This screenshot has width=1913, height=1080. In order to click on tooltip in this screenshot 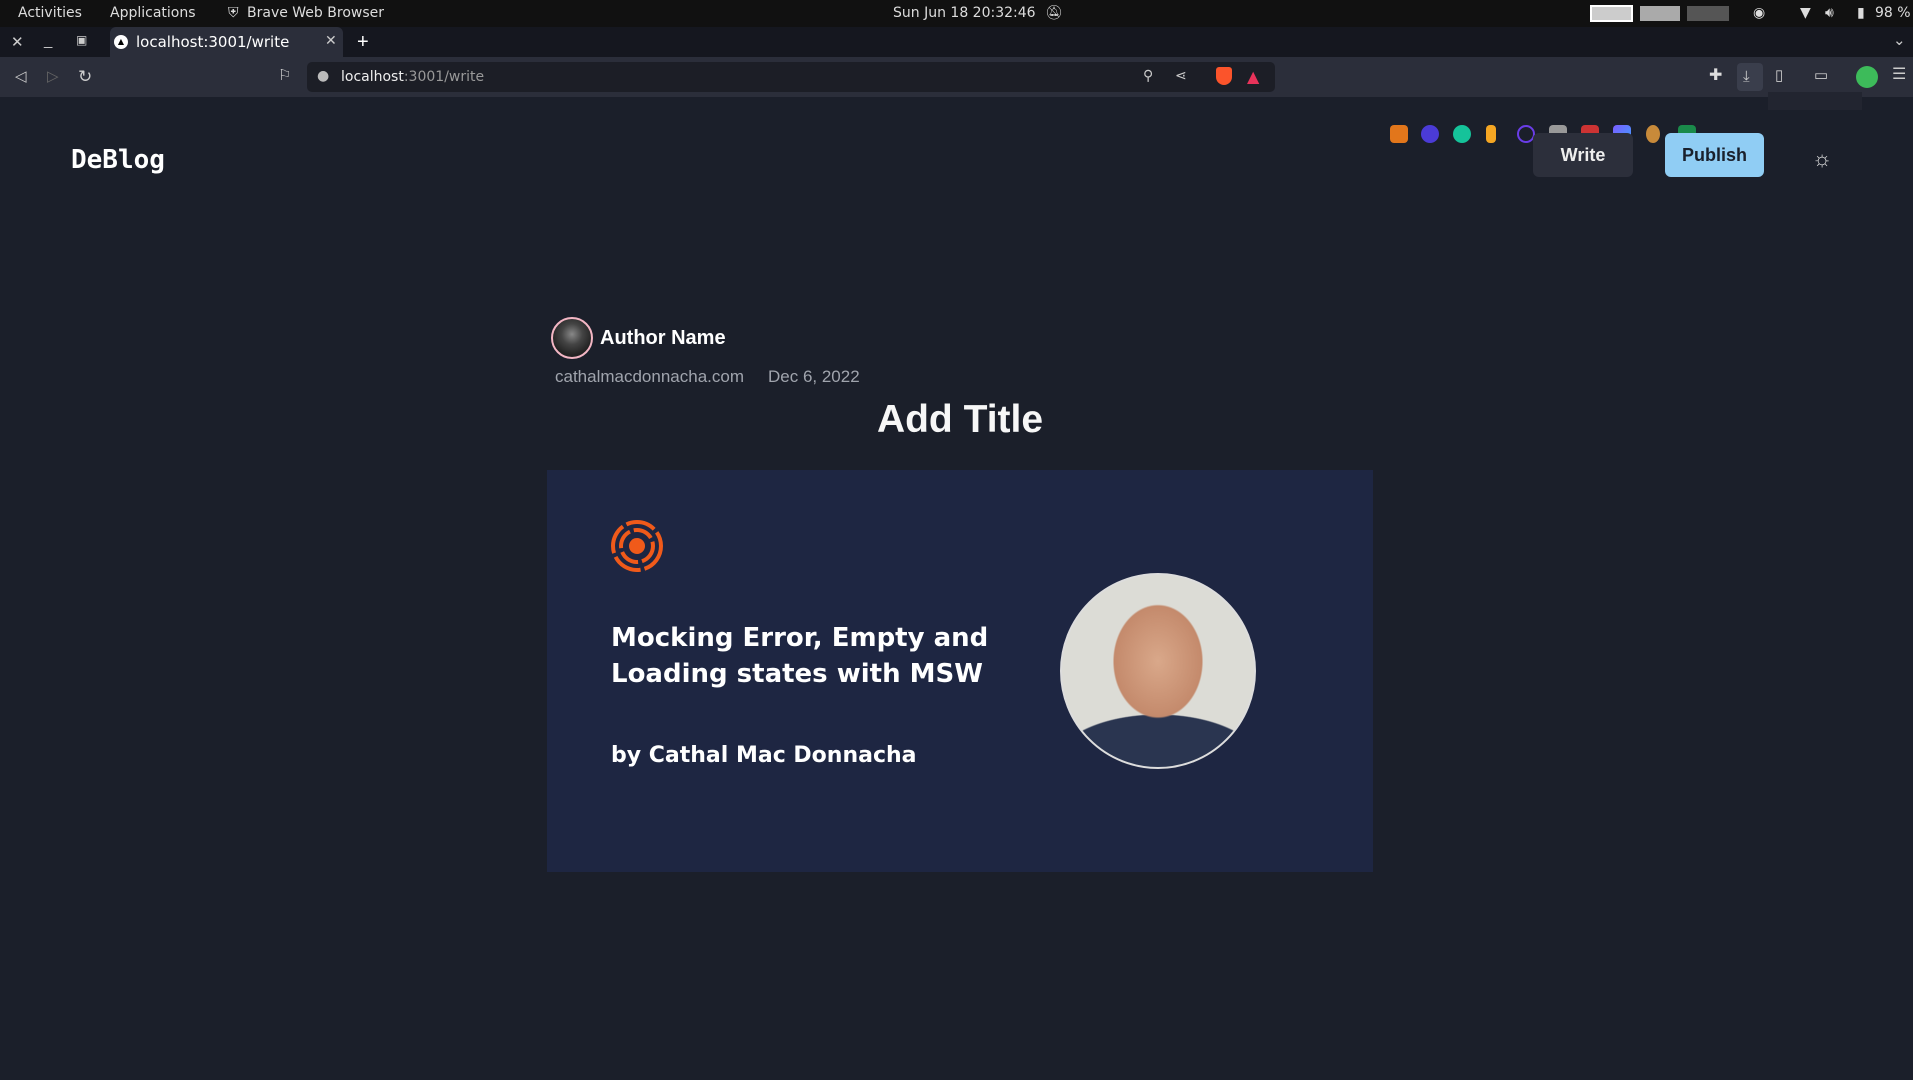, I will do `click(1815, 101)`.